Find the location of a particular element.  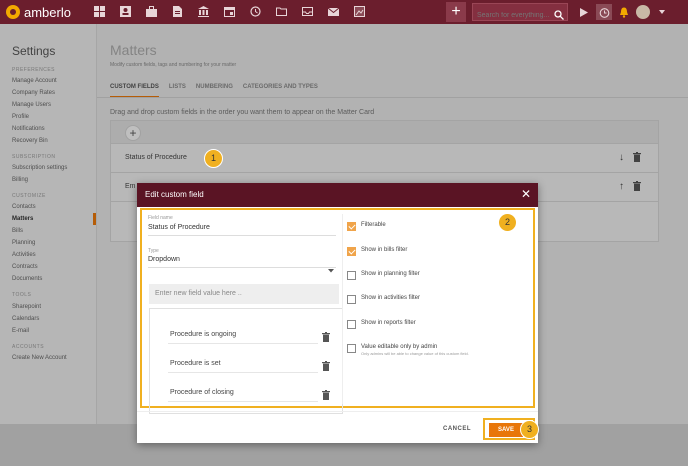

new-field-value-input: Enter new field value here .. is located at coordinates (244, 294).